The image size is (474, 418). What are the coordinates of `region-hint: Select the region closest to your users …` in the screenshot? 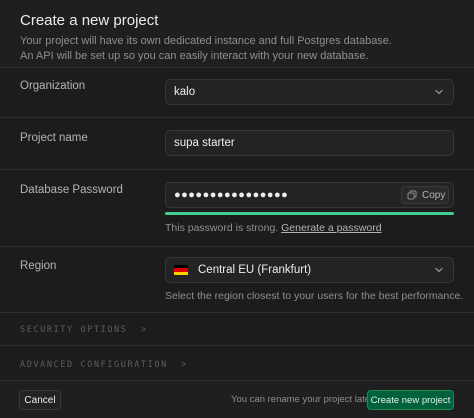 It's located at (314, 296).